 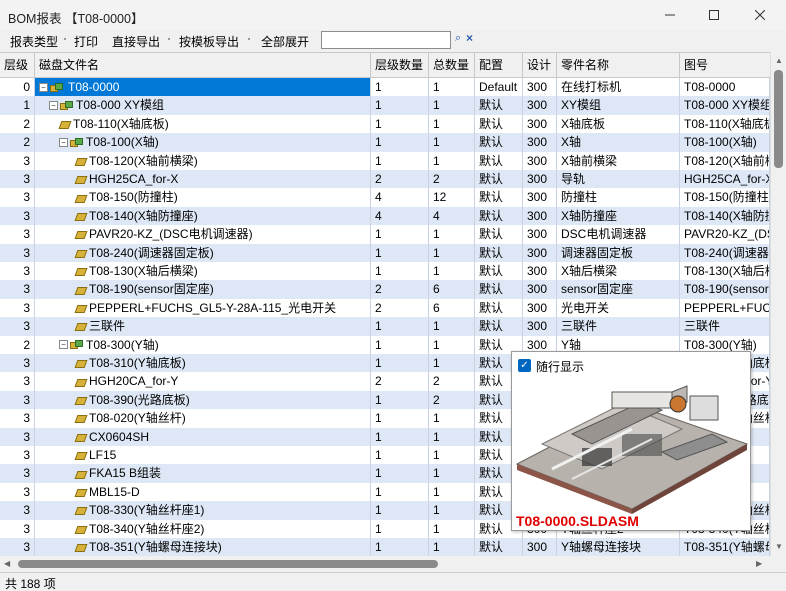 What do you see at coordinates (452, 400) in the screenshot?
I see `cell-total-qty: 2` at bounding box center [452, 400].